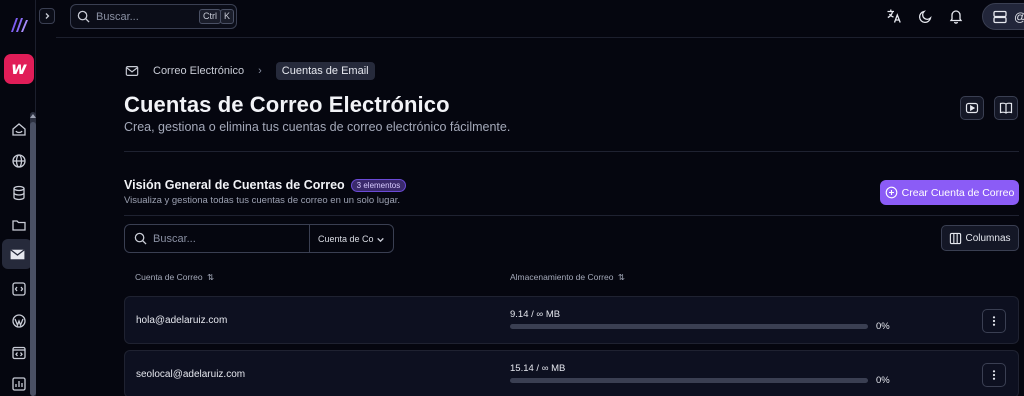 Image resolution: width=1024 pixels, height=396 pixels. I want to click on sidebar-item-stats, so click(19, 383).